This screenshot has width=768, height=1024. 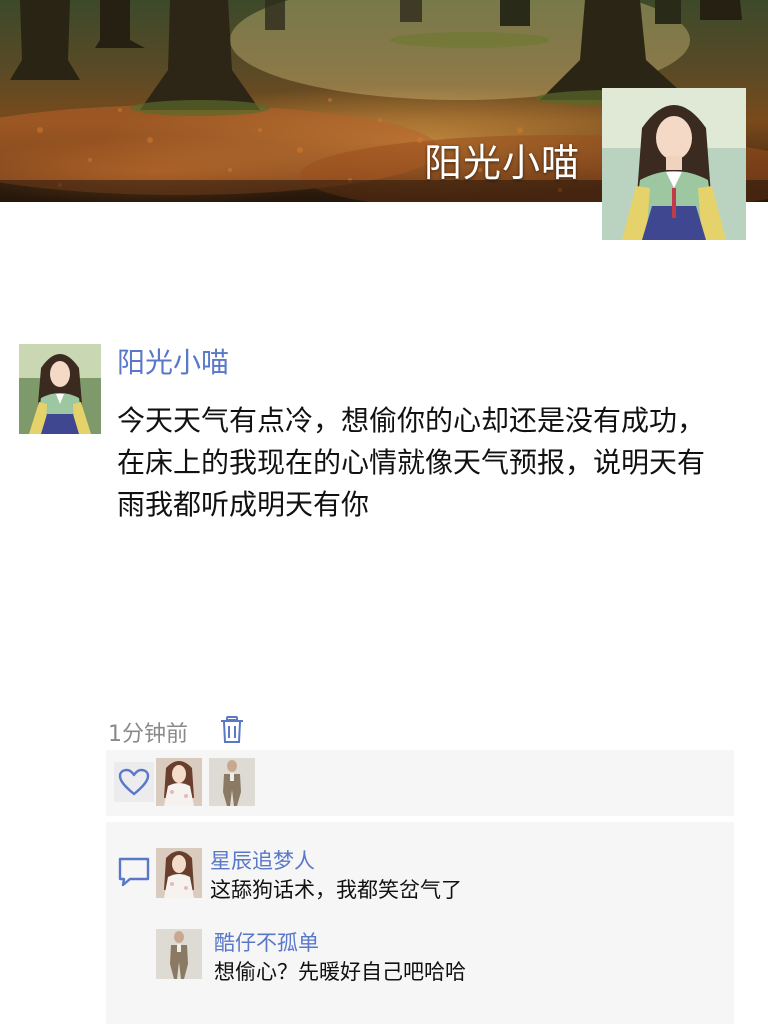 I want to click on profile-avatar, so click(x=674, y=164).